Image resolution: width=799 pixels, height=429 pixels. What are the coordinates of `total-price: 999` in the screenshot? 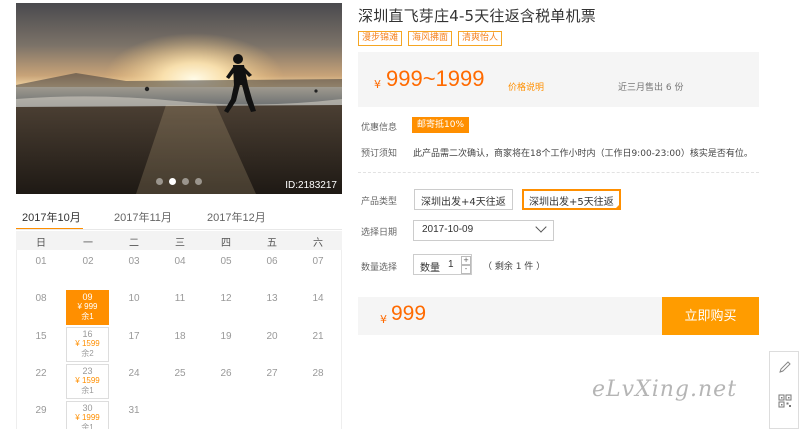 It's located at (409, 313).